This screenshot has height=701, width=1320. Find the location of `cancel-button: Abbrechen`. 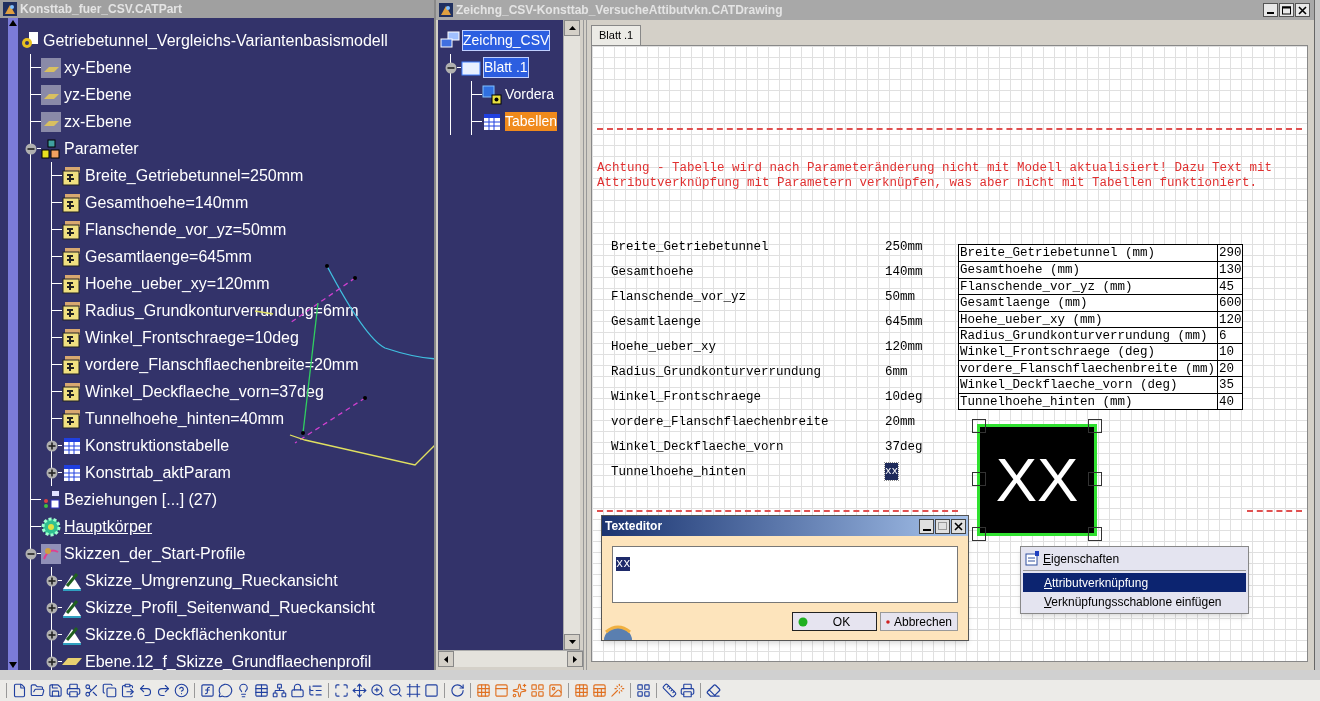

cancel-button: Abbrechen is located at coordinates (919, 621).